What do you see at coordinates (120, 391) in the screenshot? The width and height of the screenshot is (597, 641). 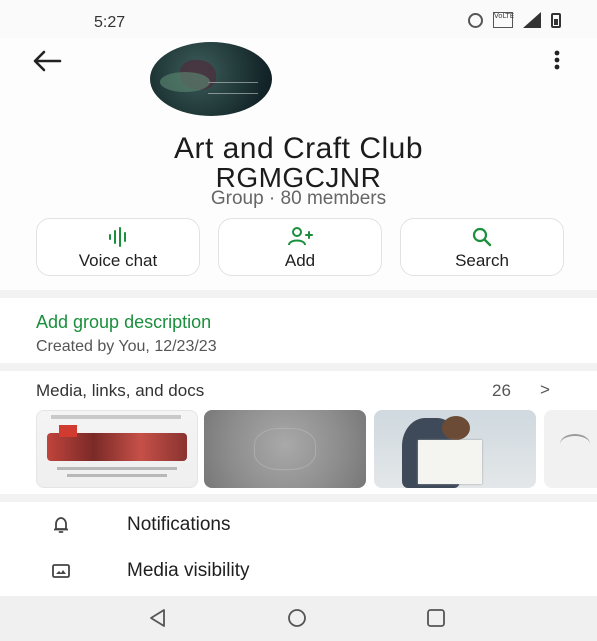 I see `media-section-title: Media, links, and docs` at bounding box center [120, 391].